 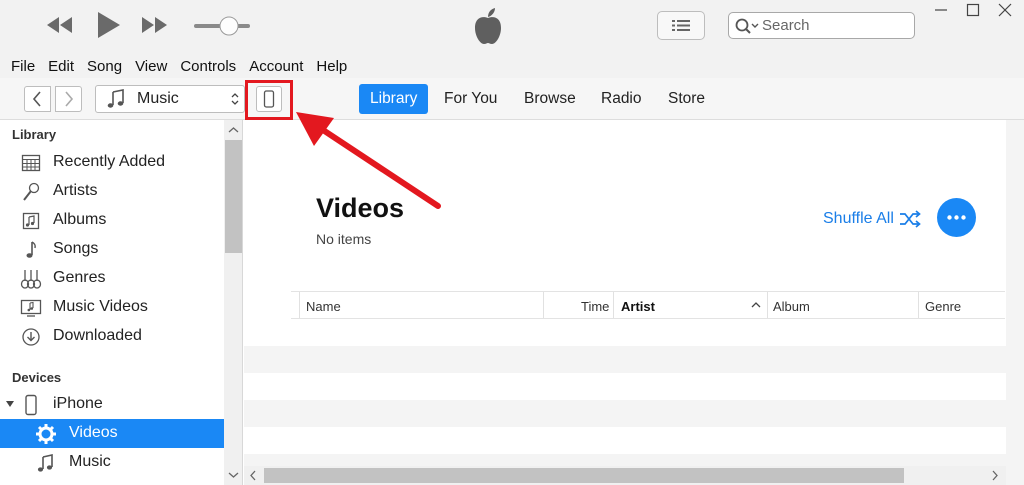 What do you see at coordinates (112, 278) in the screenshot?
I see `sidebar-item-genres: Genres` at bounding box center [112, 278].